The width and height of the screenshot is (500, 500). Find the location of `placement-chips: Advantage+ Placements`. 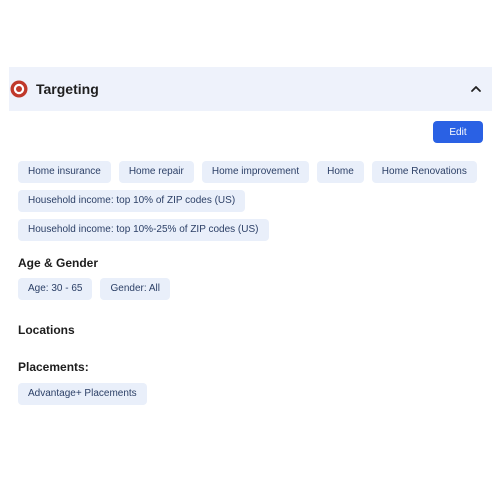

placement-chips: Advantage+ Placements is located at coordinates (253, 394).